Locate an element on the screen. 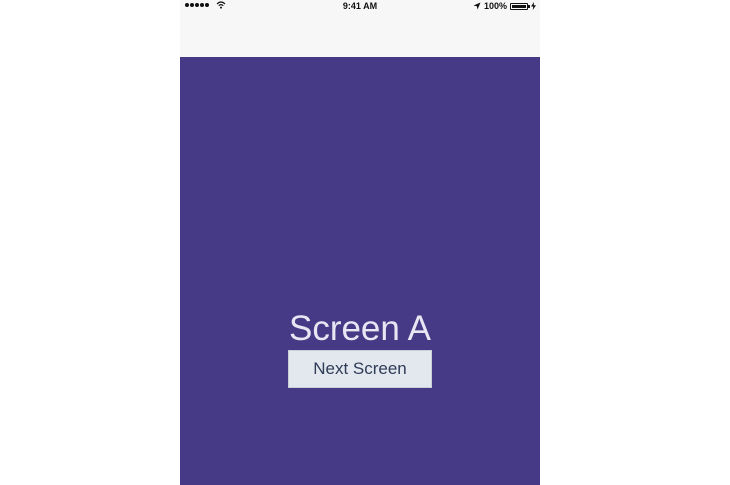 The height and width of the screenshot is (485, 730). location-icon is located at coordinates (477, 6).